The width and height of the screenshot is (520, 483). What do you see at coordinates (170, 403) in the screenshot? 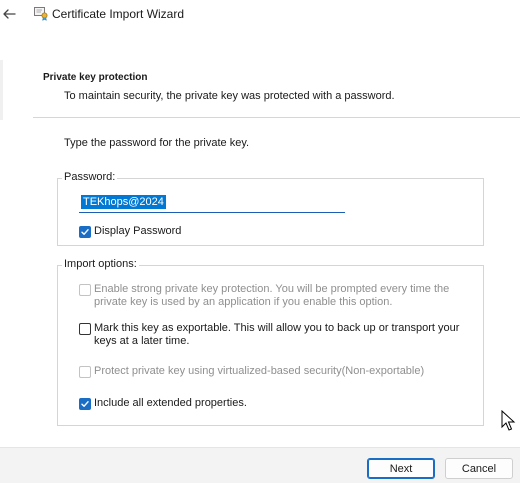
I see `extended-properties-label: Include all extended properties.` at bounding box center [170, 403].